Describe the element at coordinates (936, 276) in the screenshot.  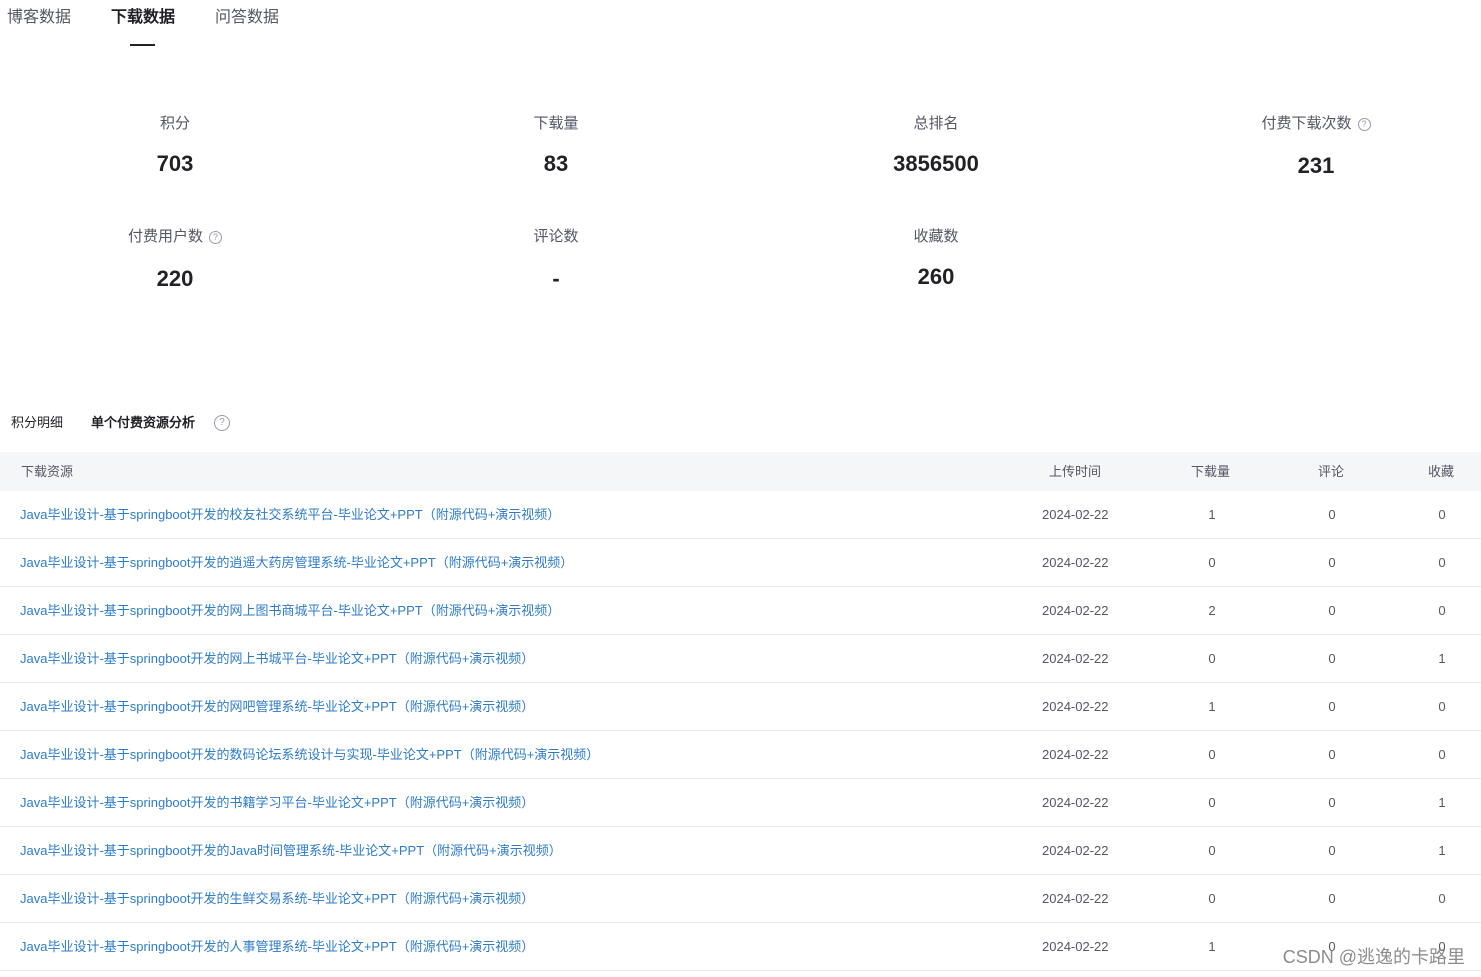
I see `stat-favorites-value: 260` at that location.